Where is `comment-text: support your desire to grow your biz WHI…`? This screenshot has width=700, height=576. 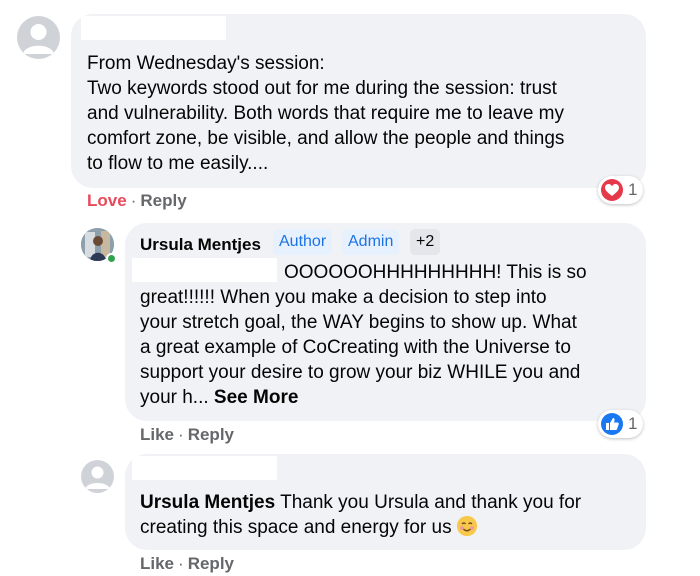 comment-text: support your desire to grow your biz WHI… is located at coordinates (360, 372).